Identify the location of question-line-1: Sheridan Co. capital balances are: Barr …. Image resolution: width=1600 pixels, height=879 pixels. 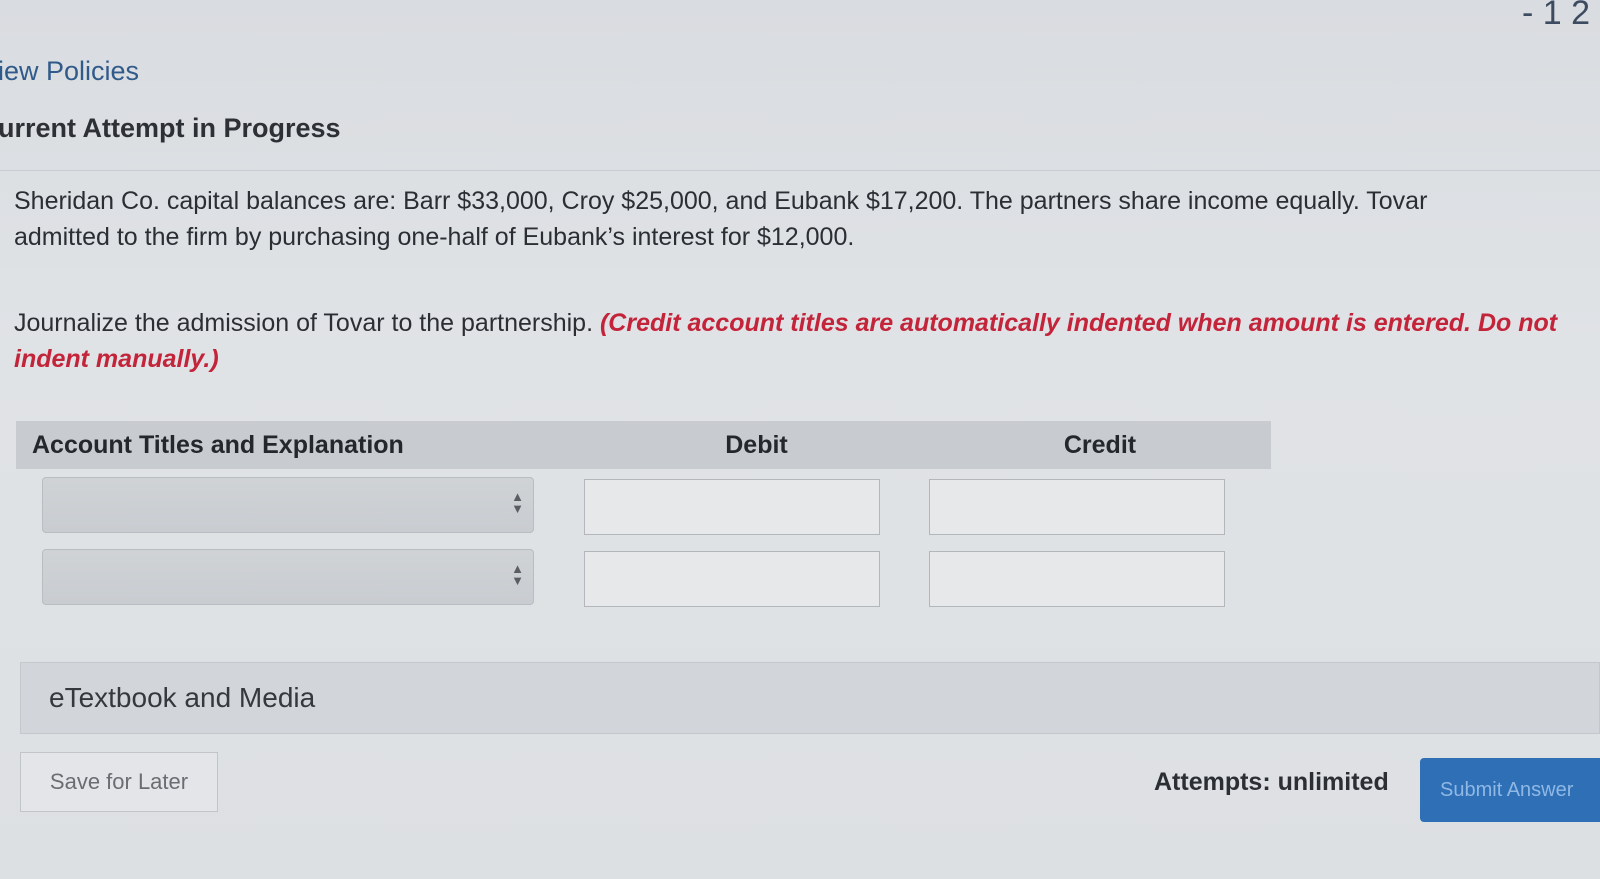
(721, 201).